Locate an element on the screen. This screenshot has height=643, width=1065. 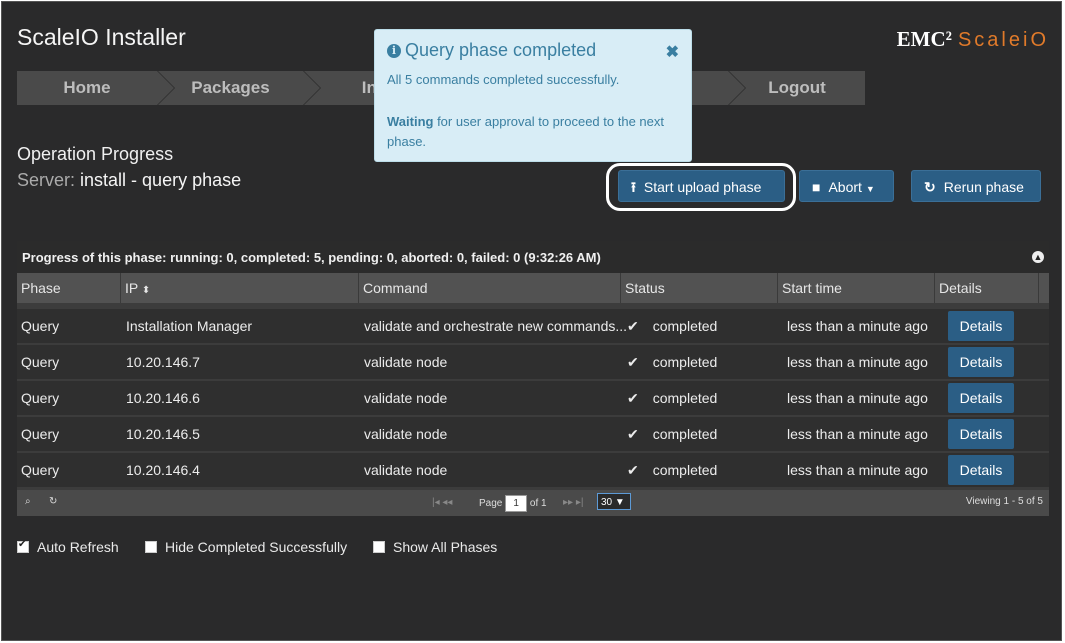
col-phase: Phase is located at coordinates (69, 288).